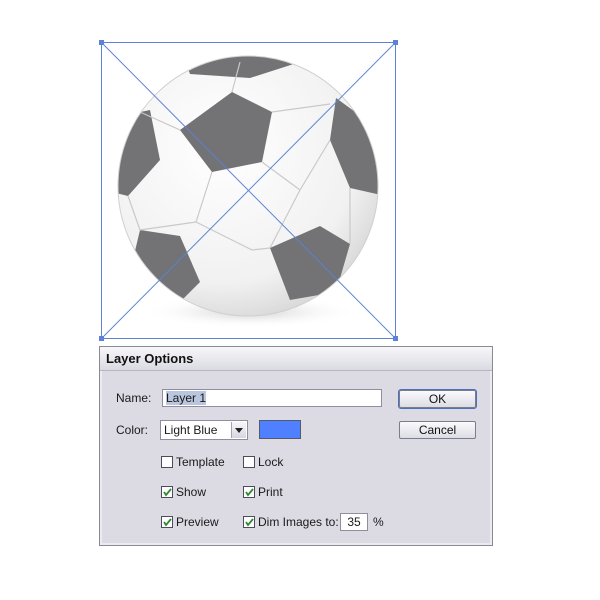 This screenshot has width=600, height=600. What do you see at coordinates (197, 522) in the screenshot?
I see `preview-label: Preview` at bounding box center [197, 522].